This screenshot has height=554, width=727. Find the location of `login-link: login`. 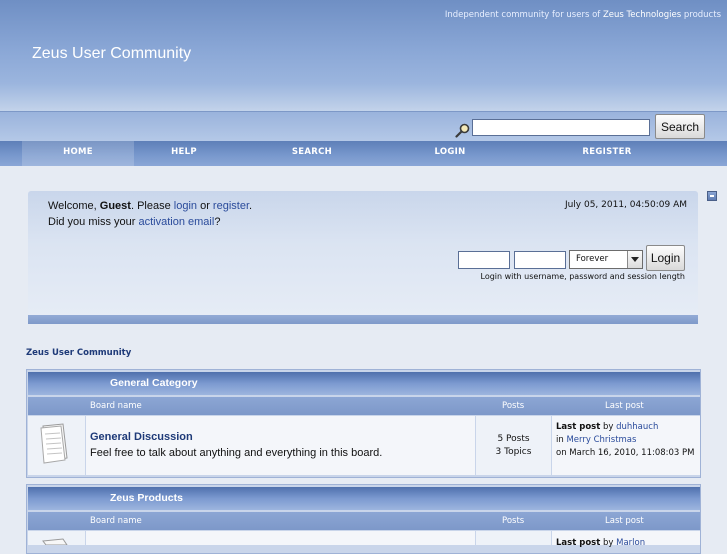

login-link: login is located at coordinates (185, 206).